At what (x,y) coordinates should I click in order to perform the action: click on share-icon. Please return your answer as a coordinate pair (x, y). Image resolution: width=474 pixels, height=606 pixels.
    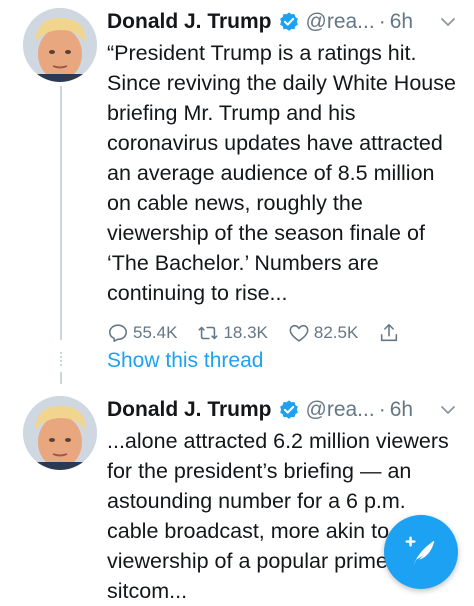
    Looking at the image, I should click on (389, 332).